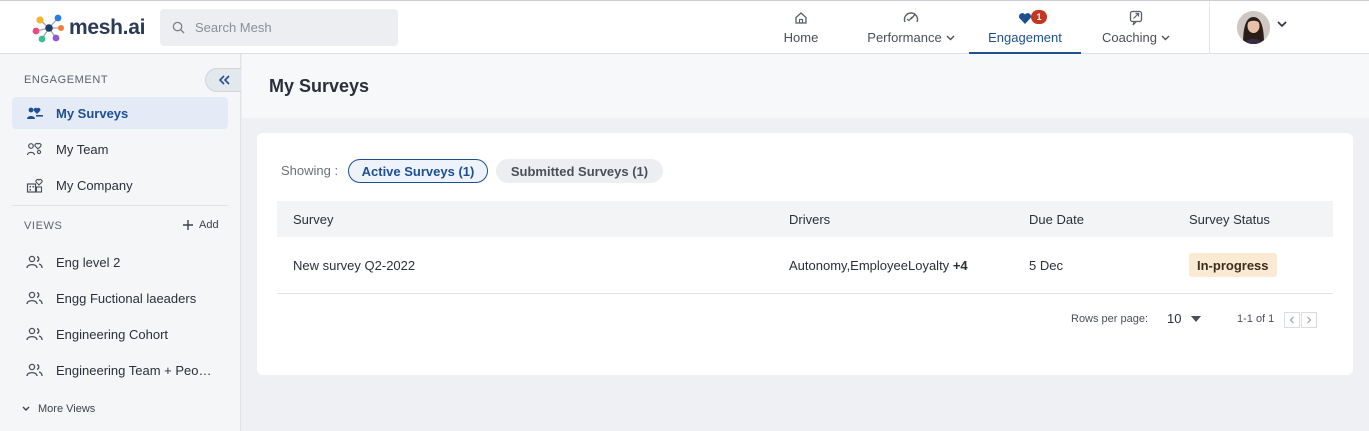 The image size is (1369, 431). I want to click on views-section-title: VIEWS, so click(43, 226).